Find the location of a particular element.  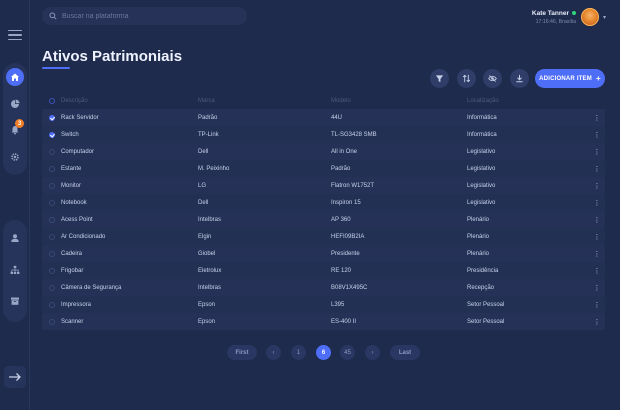

cell-marca: Epson is located at coordinates (207, 321).